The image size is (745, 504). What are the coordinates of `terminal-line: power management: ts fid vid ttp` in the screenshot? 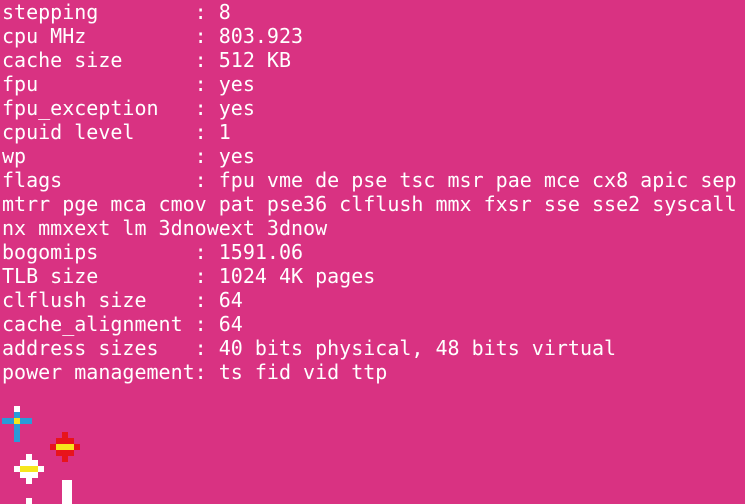 It's located at (195, 372).